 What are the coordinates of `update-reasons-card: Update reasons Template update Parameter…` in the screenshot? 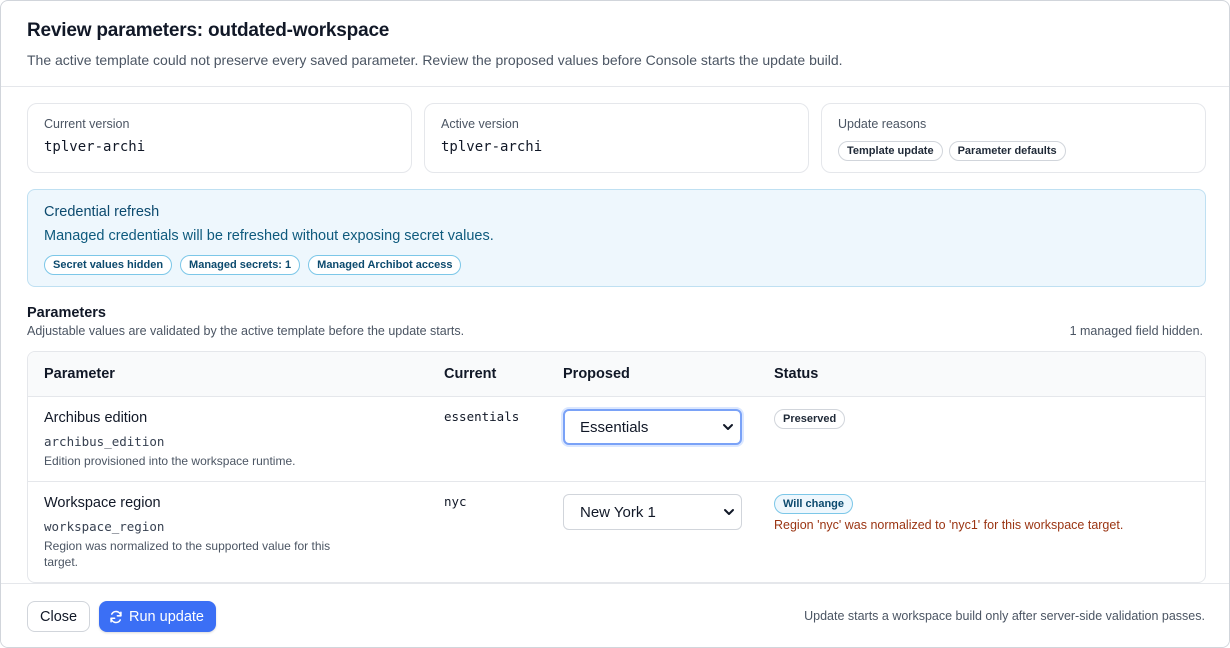 It's located at (1013, 138).